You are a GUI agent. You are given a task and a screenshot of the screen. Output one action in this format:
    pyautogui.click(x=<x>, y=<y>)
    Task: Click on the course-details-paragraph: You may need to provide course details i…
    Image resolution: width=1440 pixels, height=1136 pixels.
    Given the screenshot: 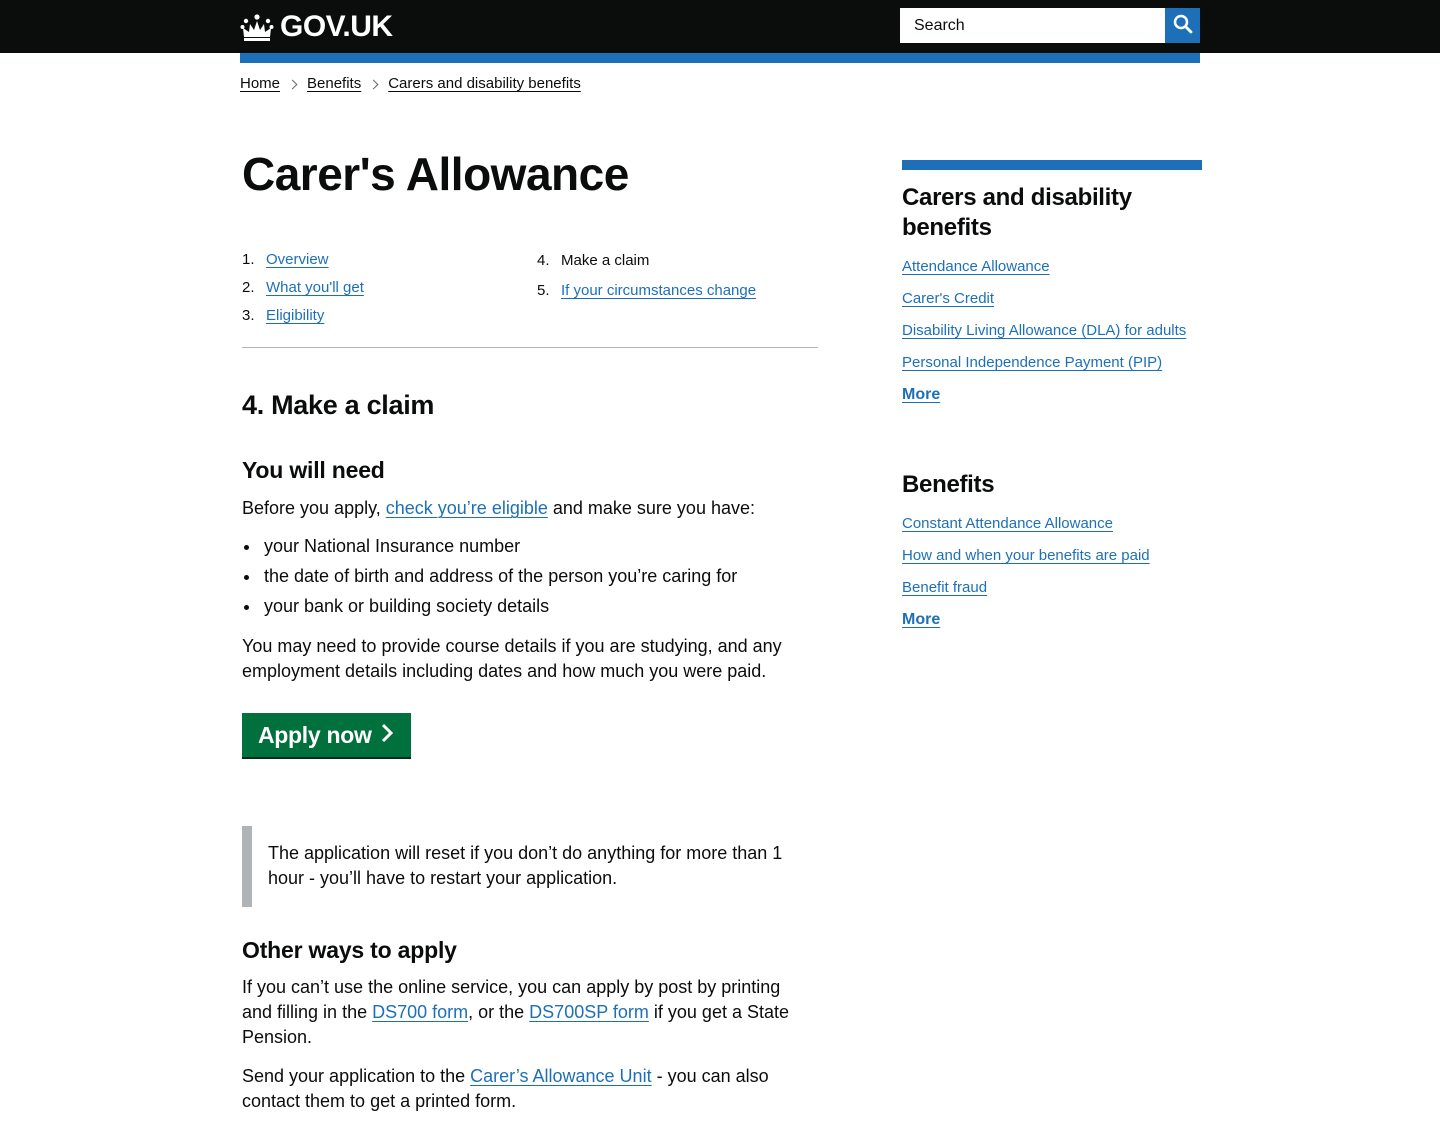 What is the action you would take?
    pyautogui.click(x=512, y=658)
    